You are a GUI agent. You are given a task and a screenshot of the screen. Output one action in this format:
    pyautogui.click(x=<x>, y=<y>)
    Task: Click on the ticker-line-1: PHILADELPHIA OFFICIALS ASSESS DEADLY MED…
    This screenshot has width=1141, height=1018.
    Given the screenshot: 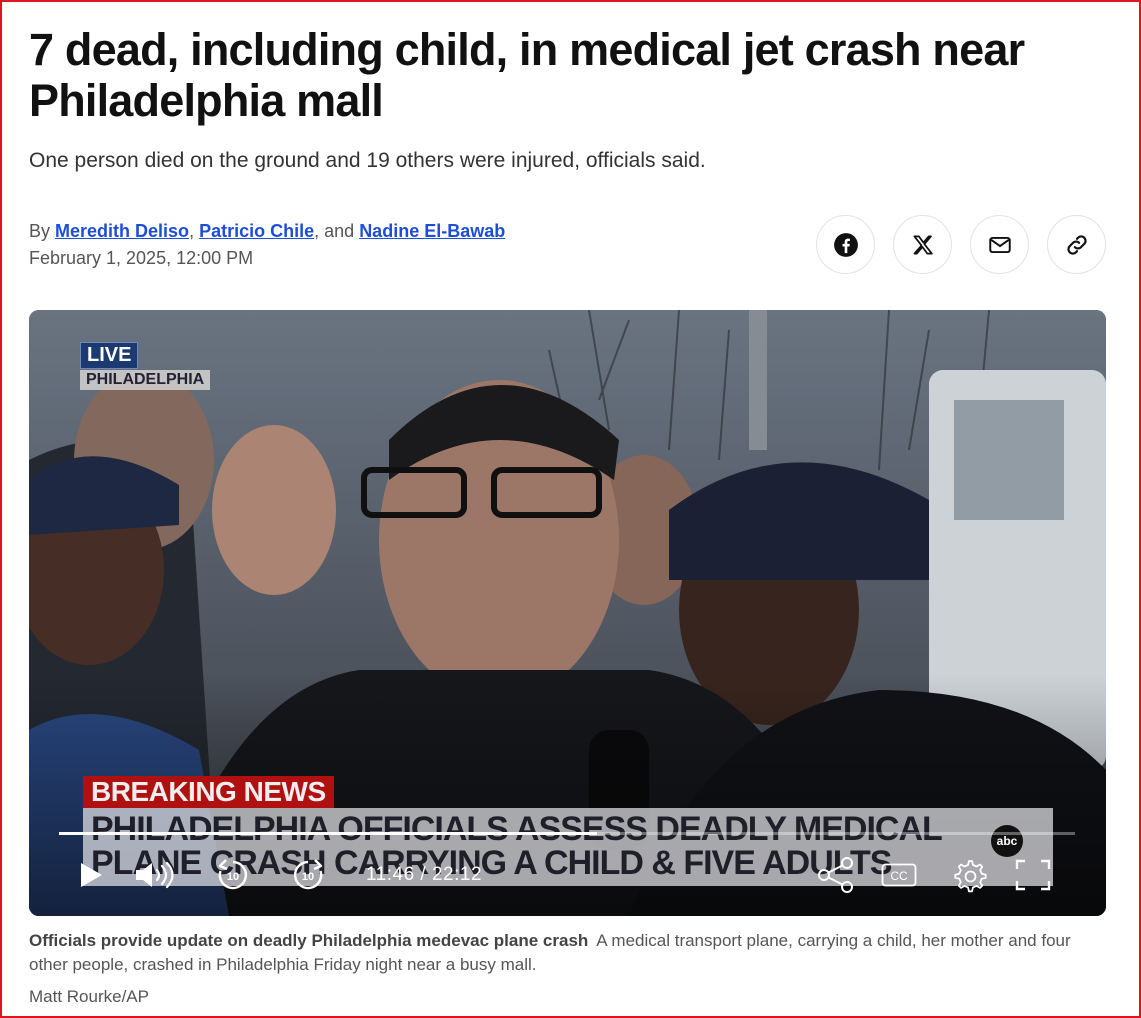 What is the action you would take?
    pyautogui.click(x=517, y=829)
    